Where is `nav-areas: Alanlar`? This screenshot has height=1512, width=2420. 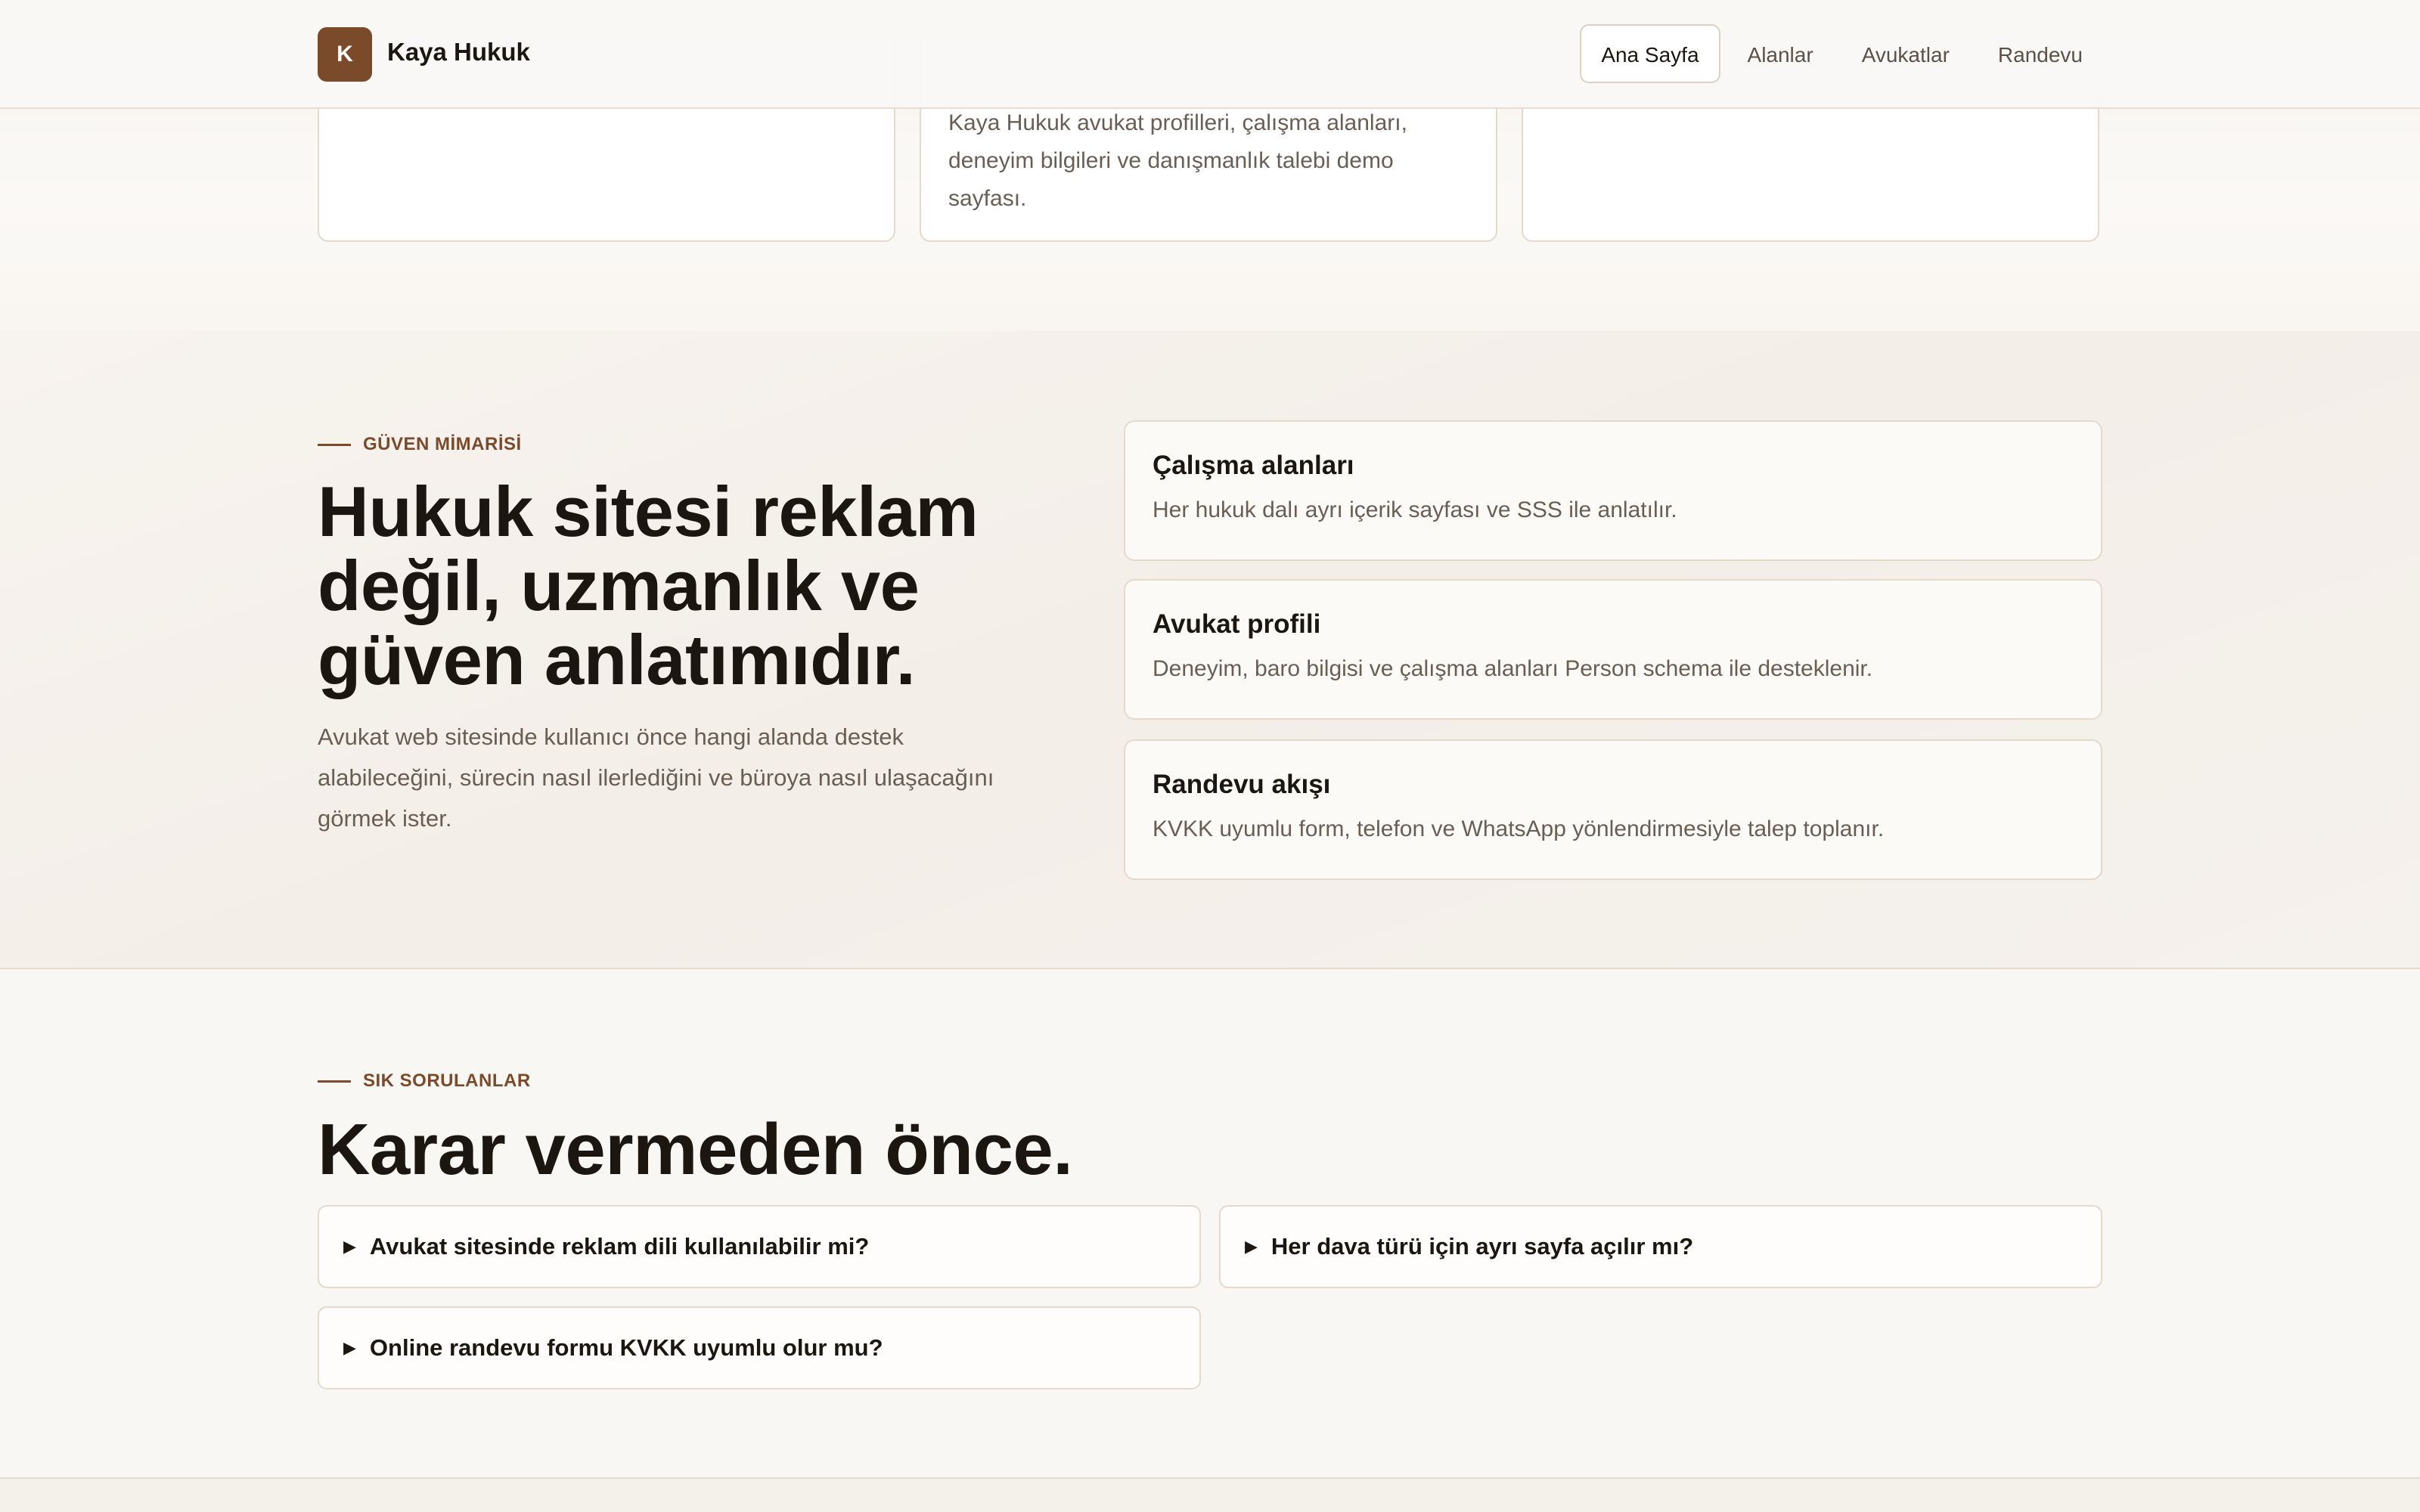 nav-areas: Alanlar is located at coordinates (1781, 54).